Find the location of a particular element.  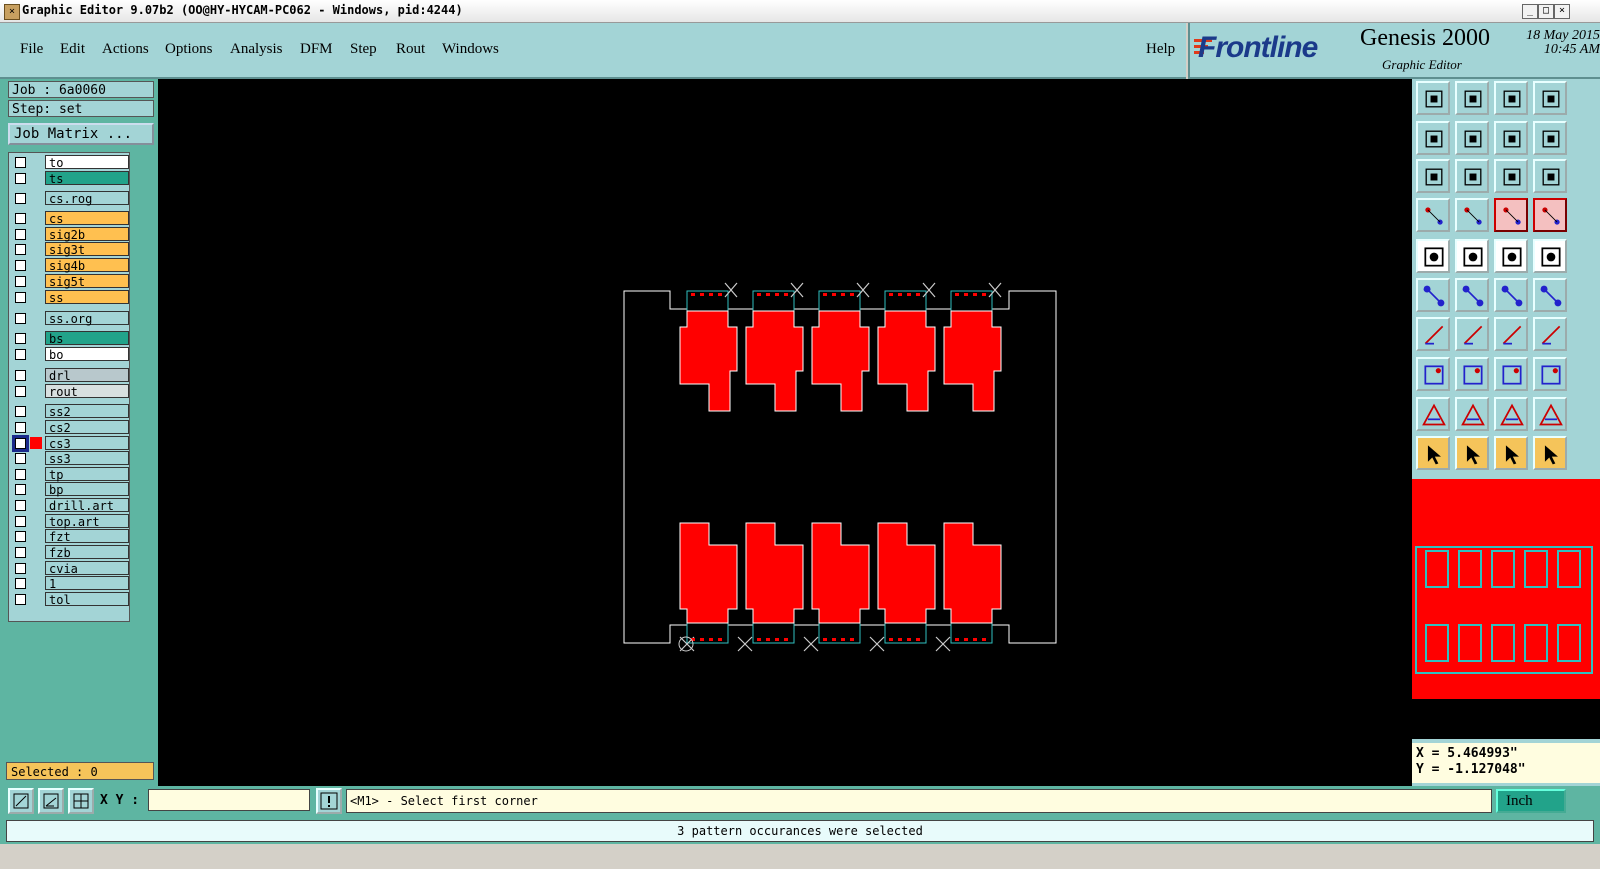

layer-row: ss3 is located at coordinates (72, 458).